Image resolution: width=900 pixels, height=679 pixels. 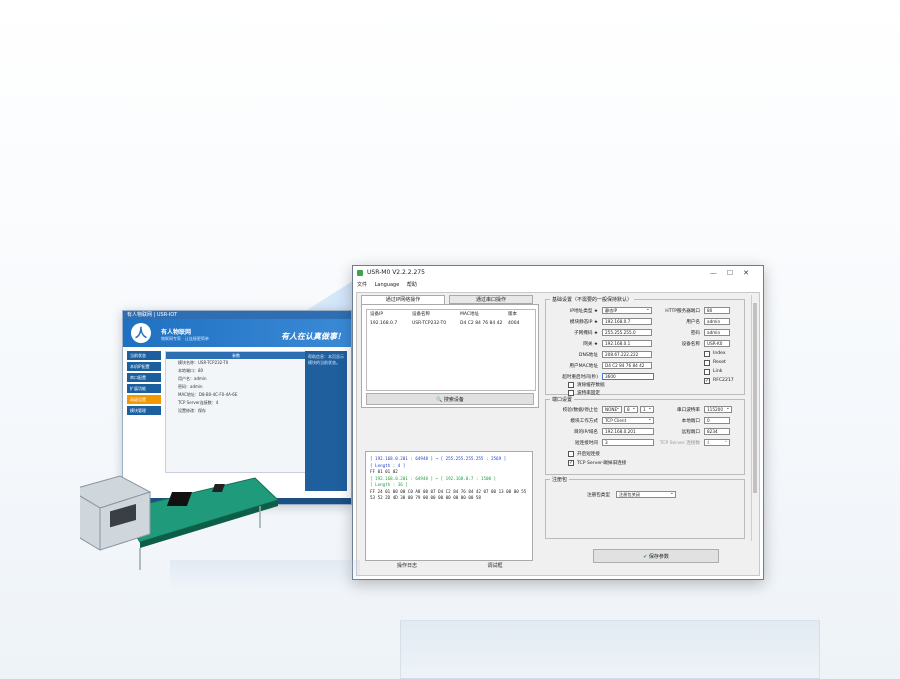 I want to click on index-label: Index, so click(x=719, y=353).